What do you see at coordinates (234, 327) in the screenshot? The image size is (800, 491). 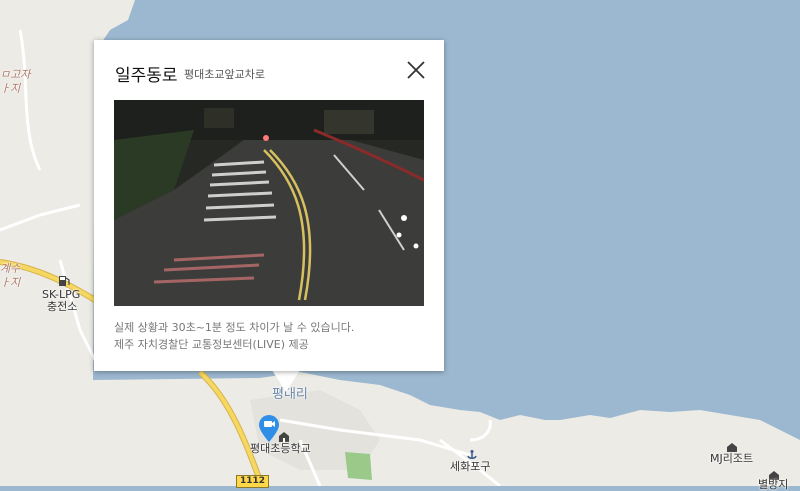 I see `popup-notice-line: 실제 상황과 30초~1분 정도 차이가 날 수 있습니다.` at bounding box center [234, 327].